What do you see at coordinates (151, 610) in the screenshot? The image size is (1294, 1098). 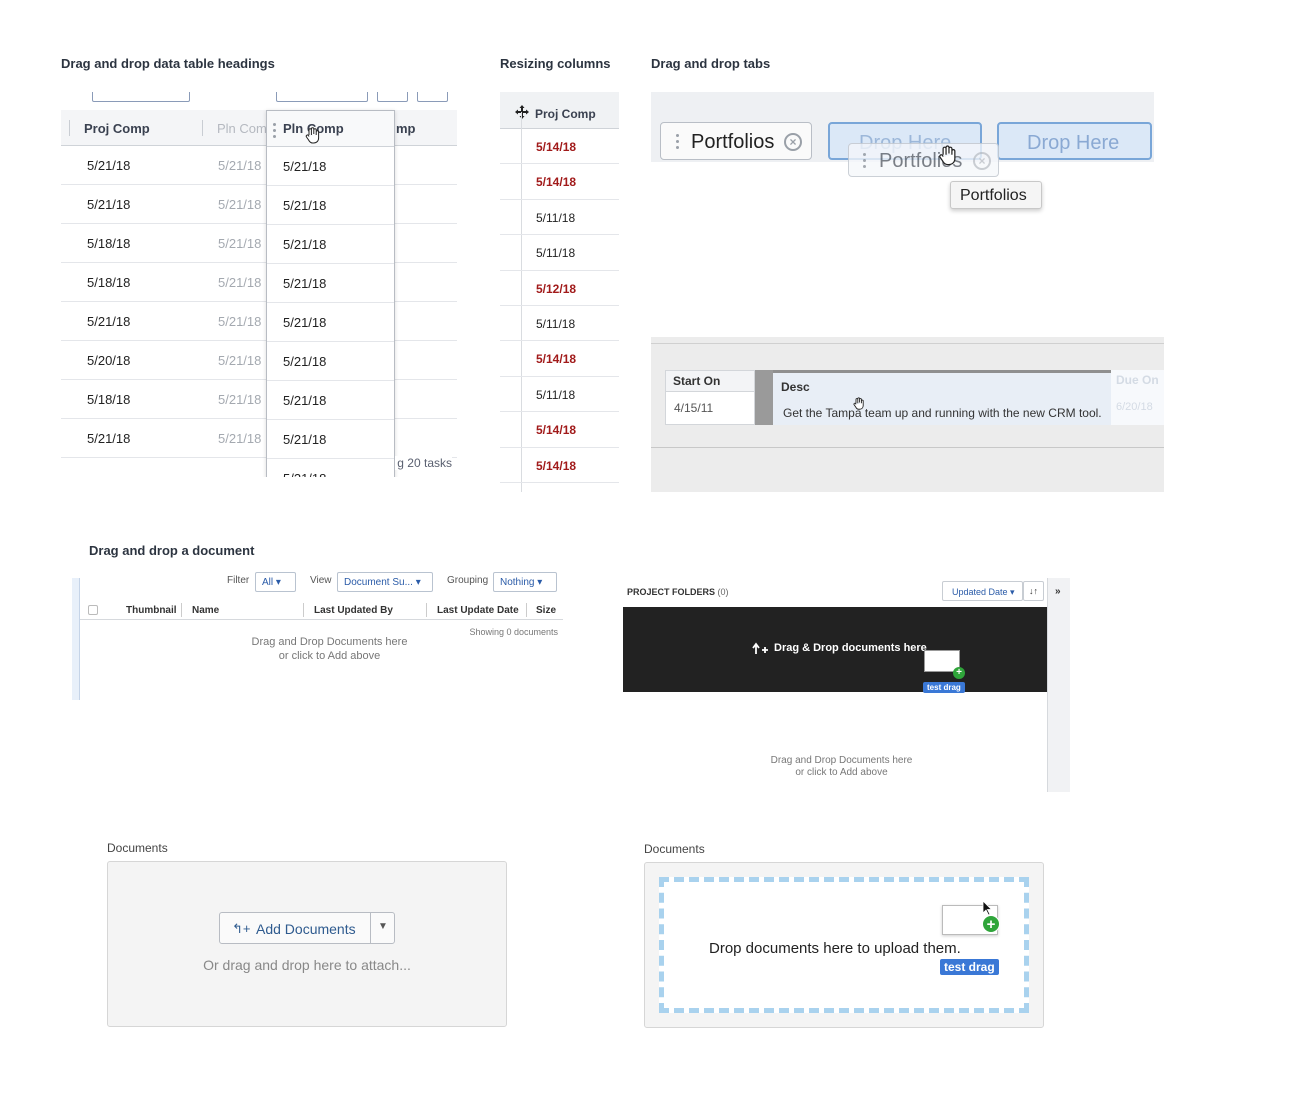 I see `column-header-thumbnail: Thumbnail` at bounding box center [151, 610].